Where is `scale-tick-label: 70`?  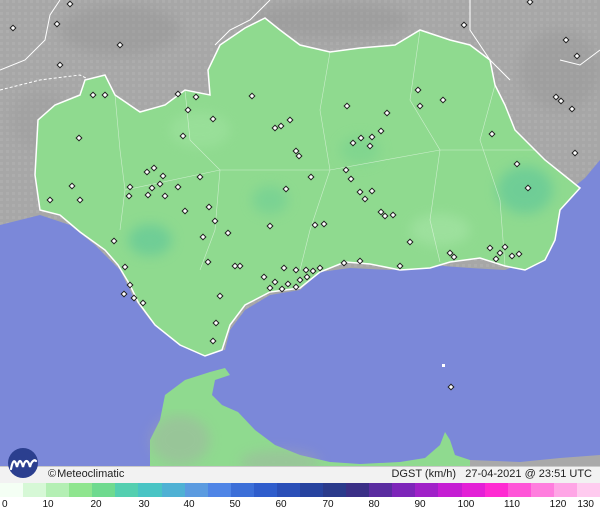 scale-tick-label: 70 is located at coordinates (328, 504).